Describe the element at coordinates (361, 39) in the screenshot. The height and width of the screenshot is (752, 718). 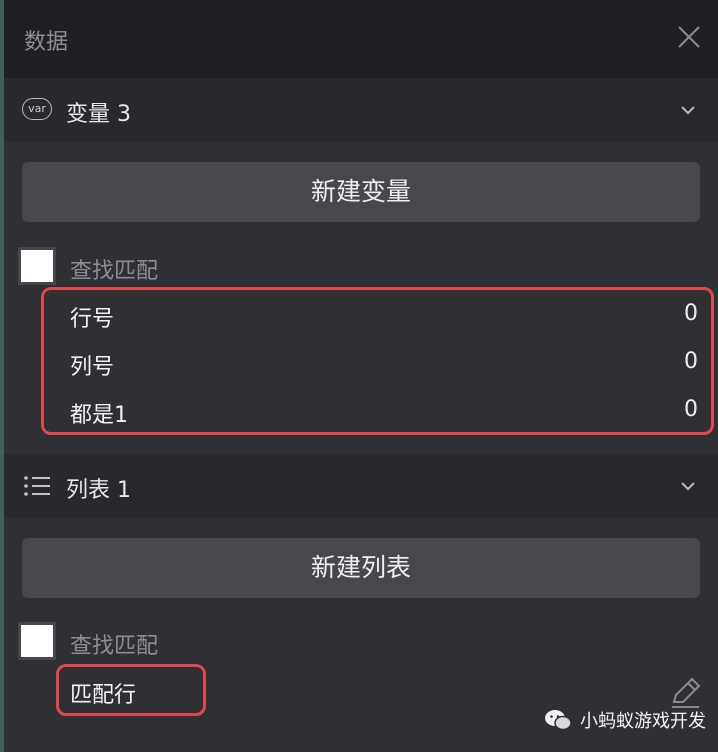
I see `panel-titlebar: 数据` at that location.